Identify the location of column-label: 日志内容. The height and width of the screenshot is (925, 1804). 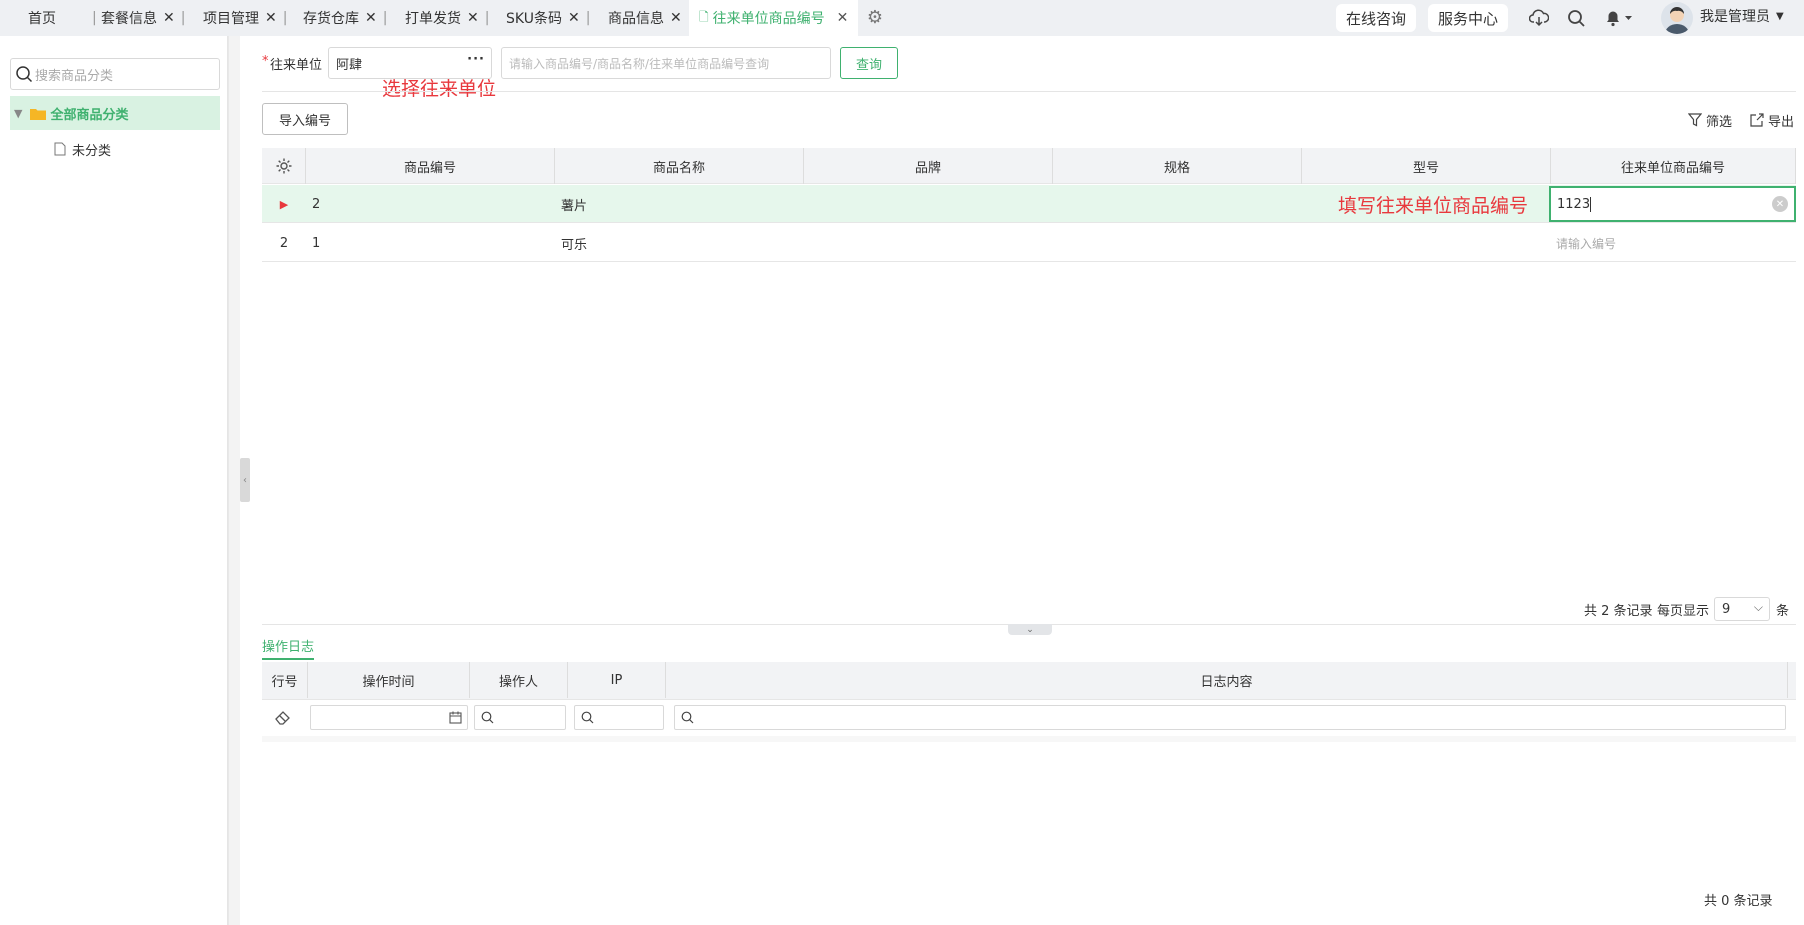
(1226, 682).